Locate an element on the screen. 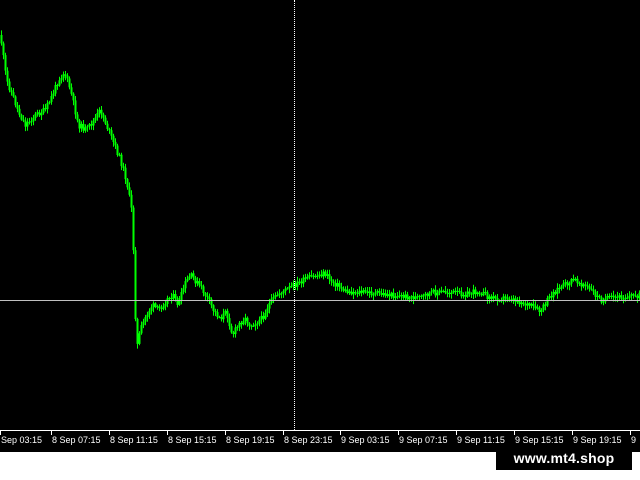 This screenshot has height=480, width=640. time-tick-label: 9 Sep 19:15 is located at coordinates (597, 440).